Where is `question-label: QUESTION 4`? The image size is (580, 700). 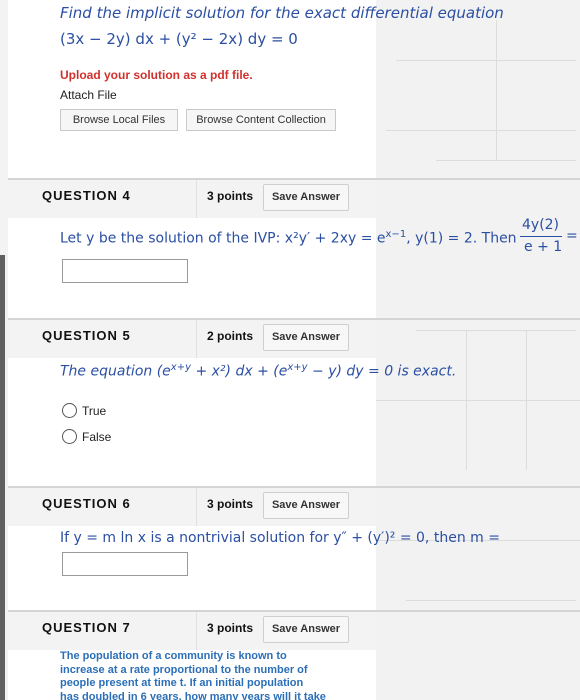 question-label: QUESTION 4 is located at coordinates (86, 195).